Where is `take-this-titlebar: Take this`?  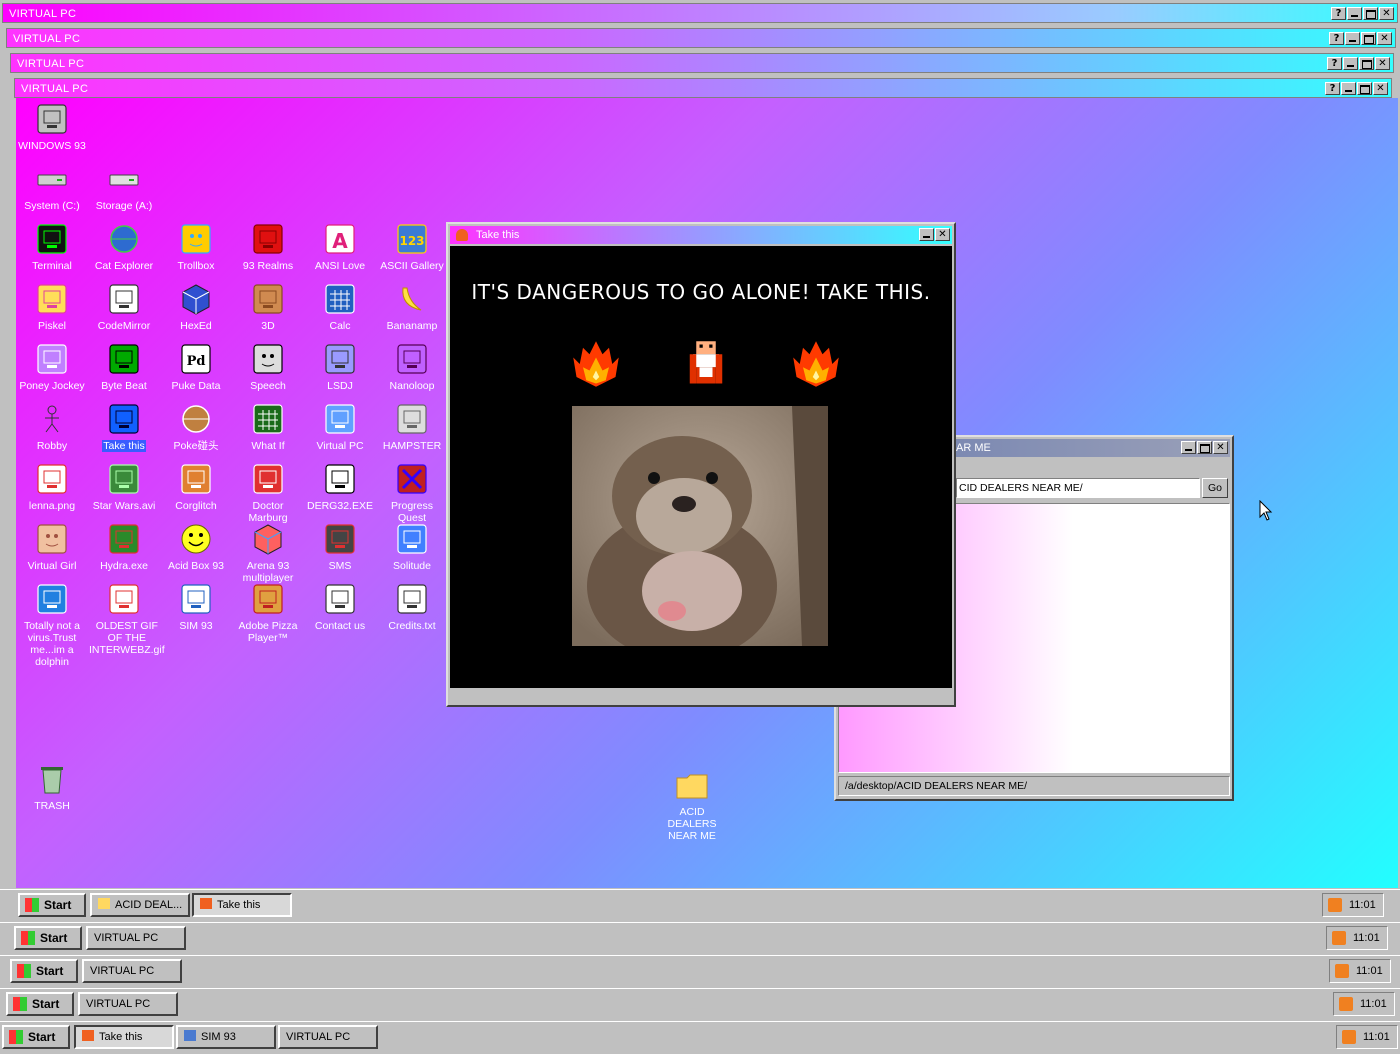 take-this-titlebar: Take this is located at coordinates (701, 235).